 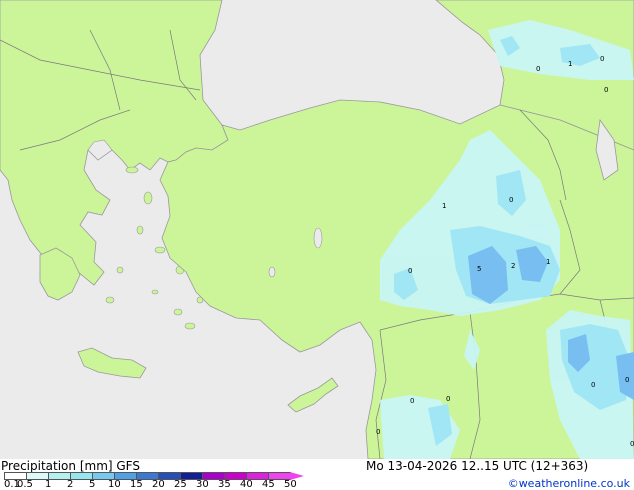 What do you see at coordinates (513, 266) in the screenshot?
I see `cell-label: 2` at bounding box center [513, 266].